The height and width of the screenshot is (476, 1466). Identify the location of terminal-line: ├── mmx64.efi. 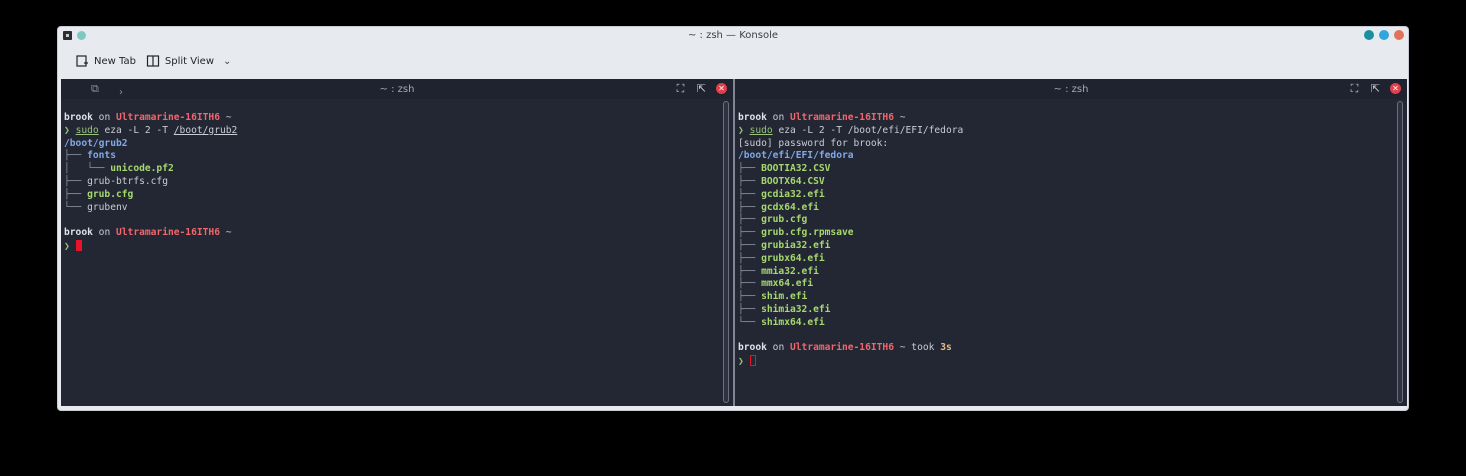
(1064, 284).